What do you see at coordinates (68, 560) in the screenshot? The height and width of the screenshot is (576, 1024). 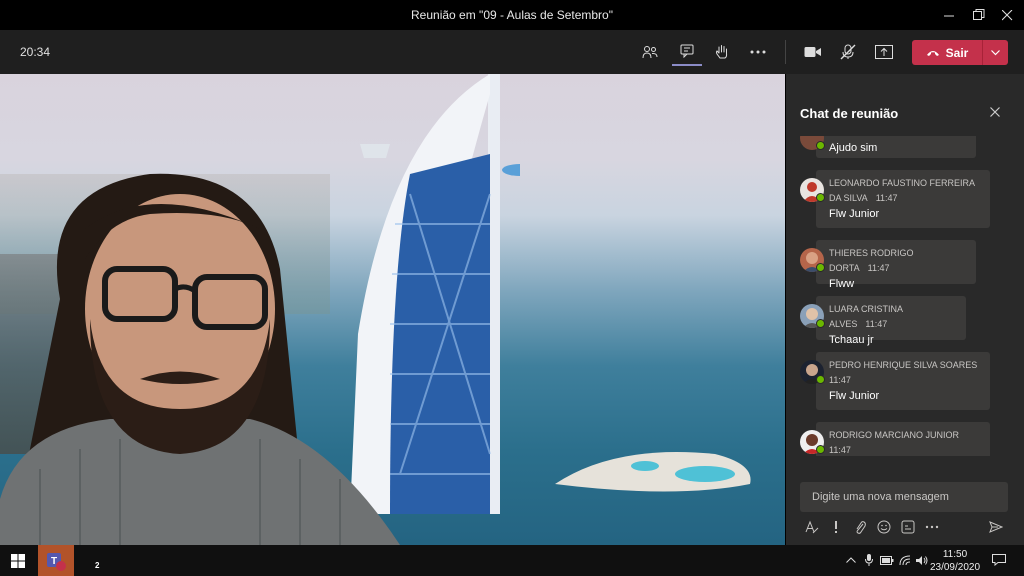 I see `teams-taskbar-button: T 2` at bounding box center [68, 560].